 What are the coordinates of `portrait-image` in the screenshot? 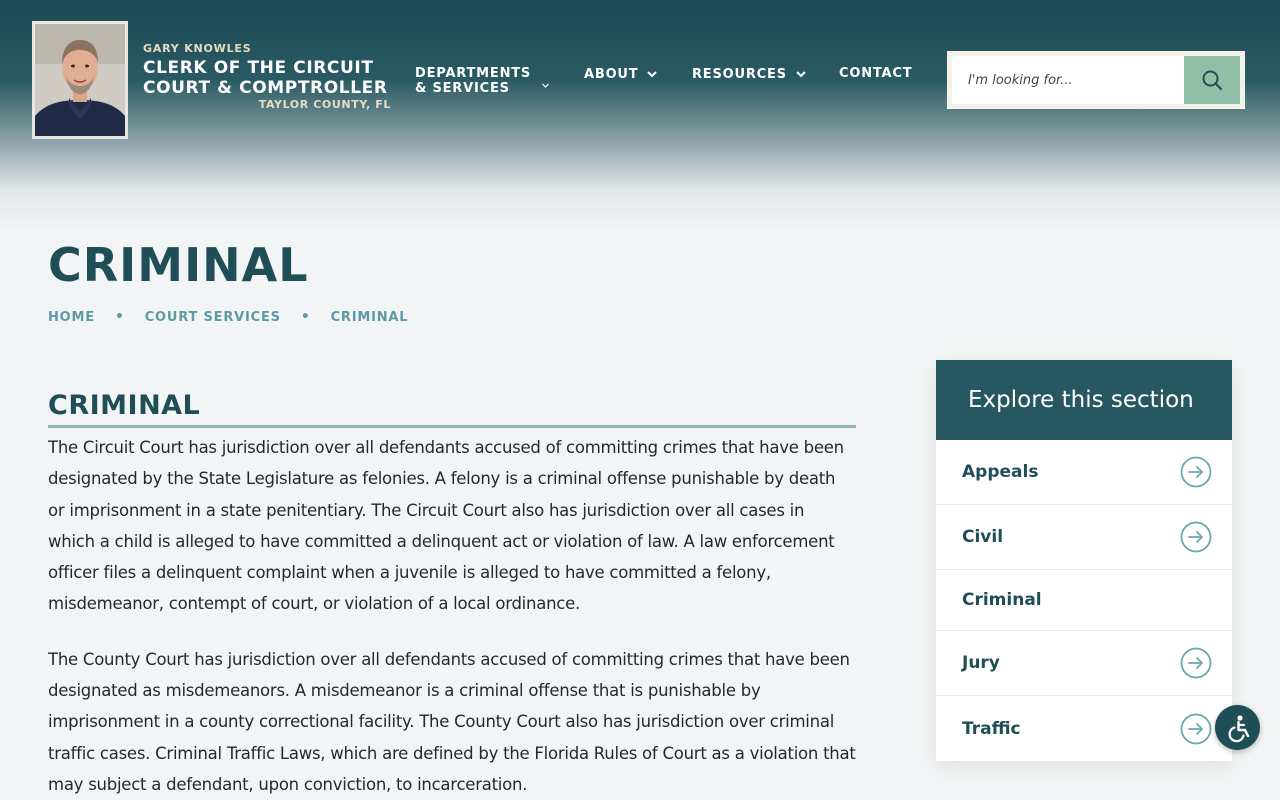 It's located at (80, 80).